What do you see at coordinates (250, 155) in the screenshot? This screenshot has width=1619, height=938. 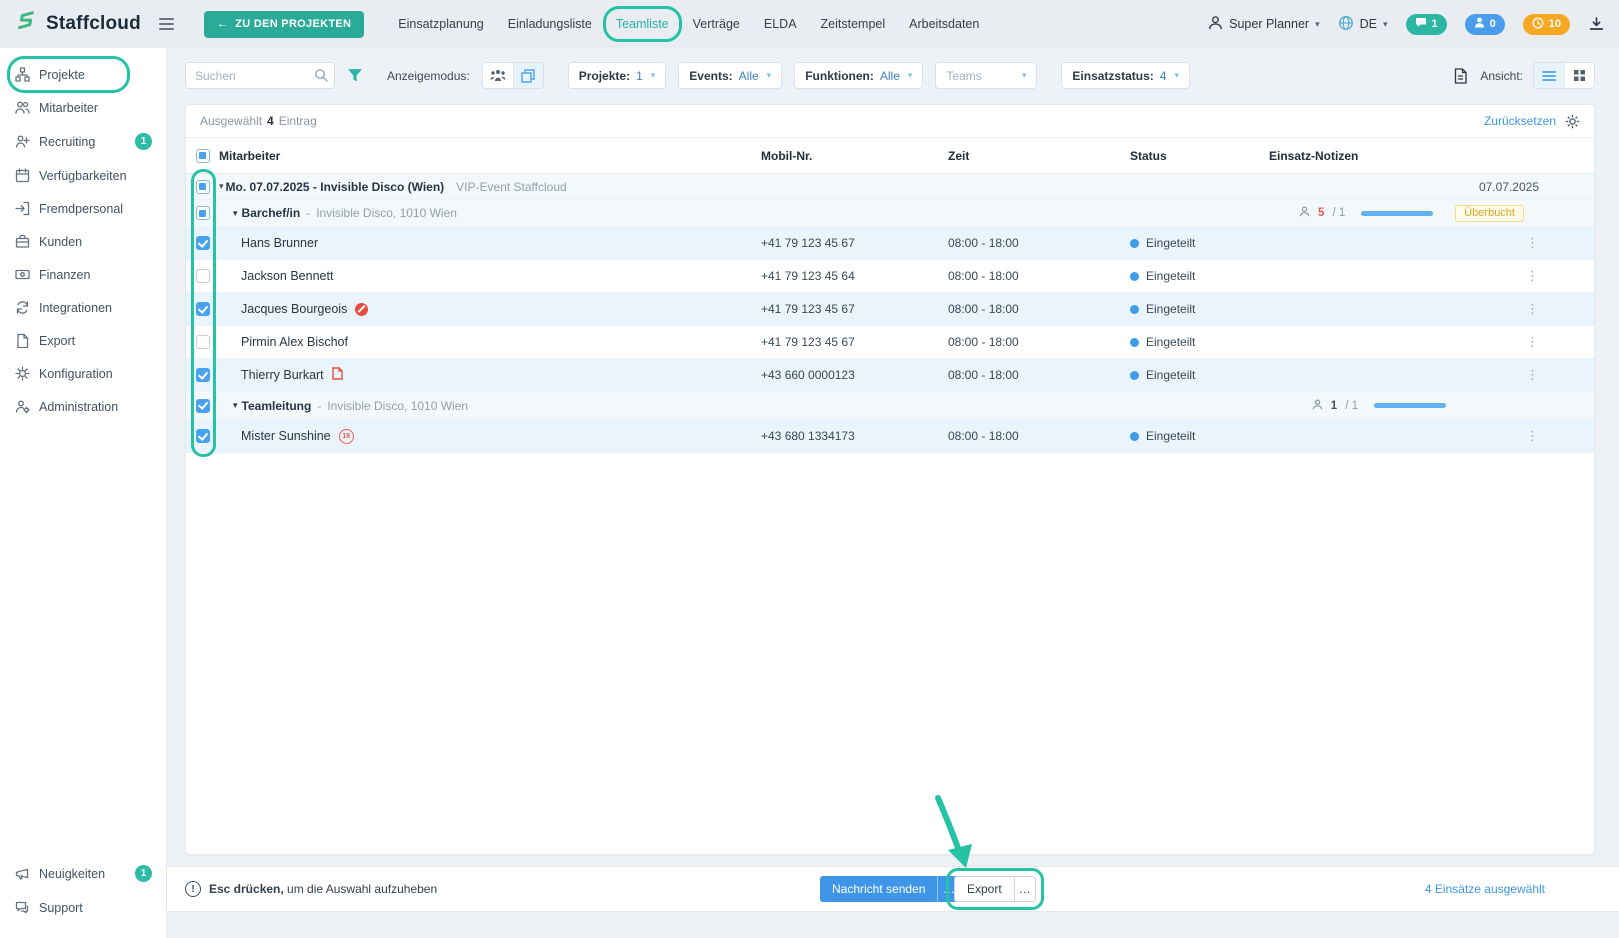 I see `column-mitarbeiter: Mitarbeiter` at bounding box center [250, 155].